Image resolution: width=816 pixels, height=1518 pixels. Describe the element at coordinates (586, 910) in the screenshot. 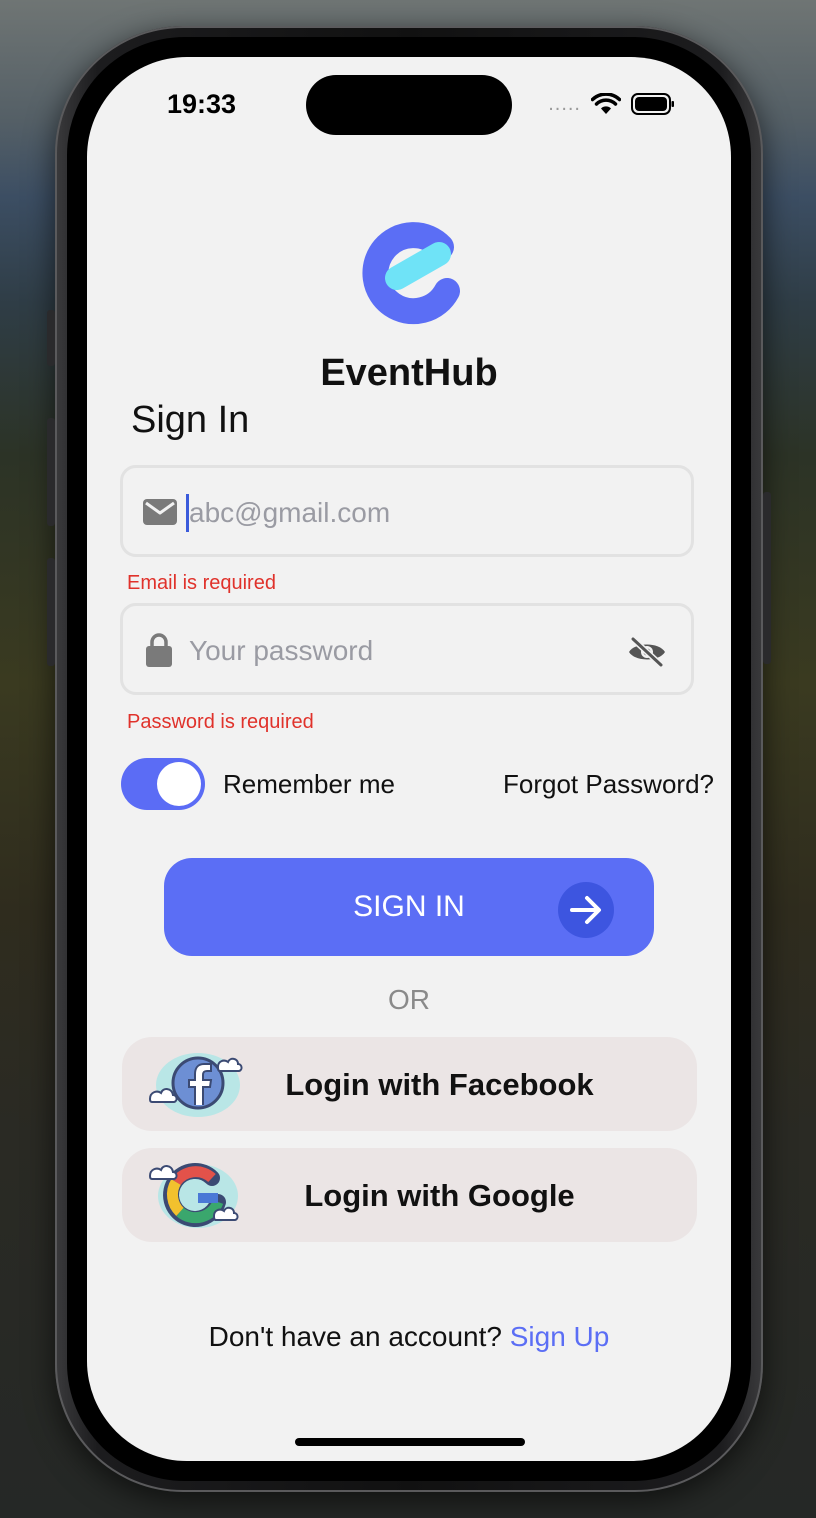

I see `arrow-right-icon` at that location.